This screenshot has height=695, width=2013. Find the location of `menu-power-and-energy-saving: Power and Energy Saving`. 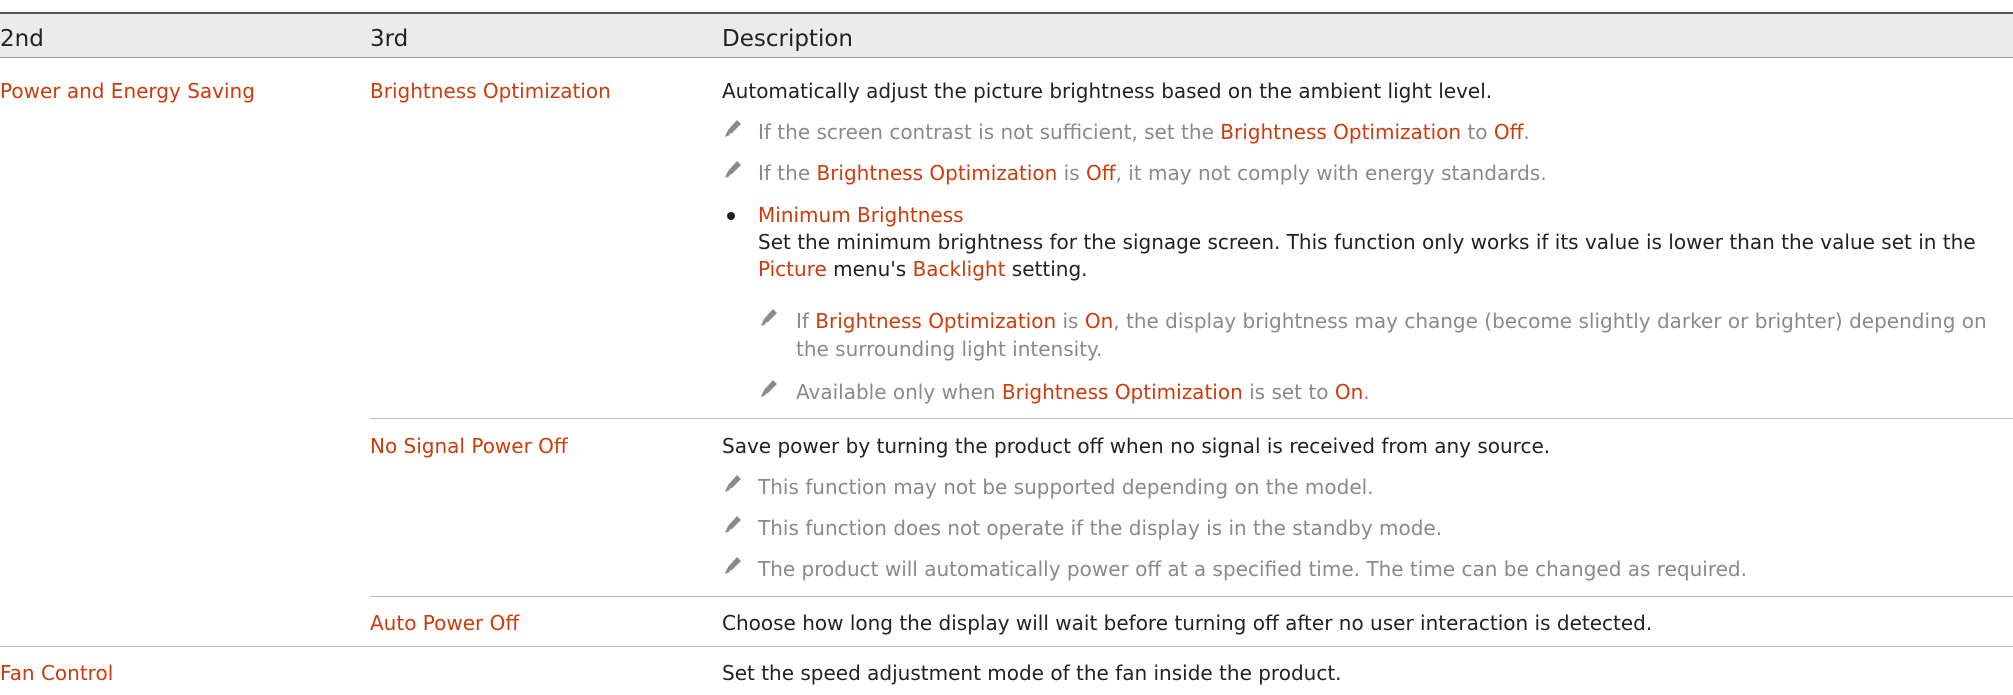

menu-power-and-energy-saving: Power and Energy Saving is located at coordinates (127, 91).